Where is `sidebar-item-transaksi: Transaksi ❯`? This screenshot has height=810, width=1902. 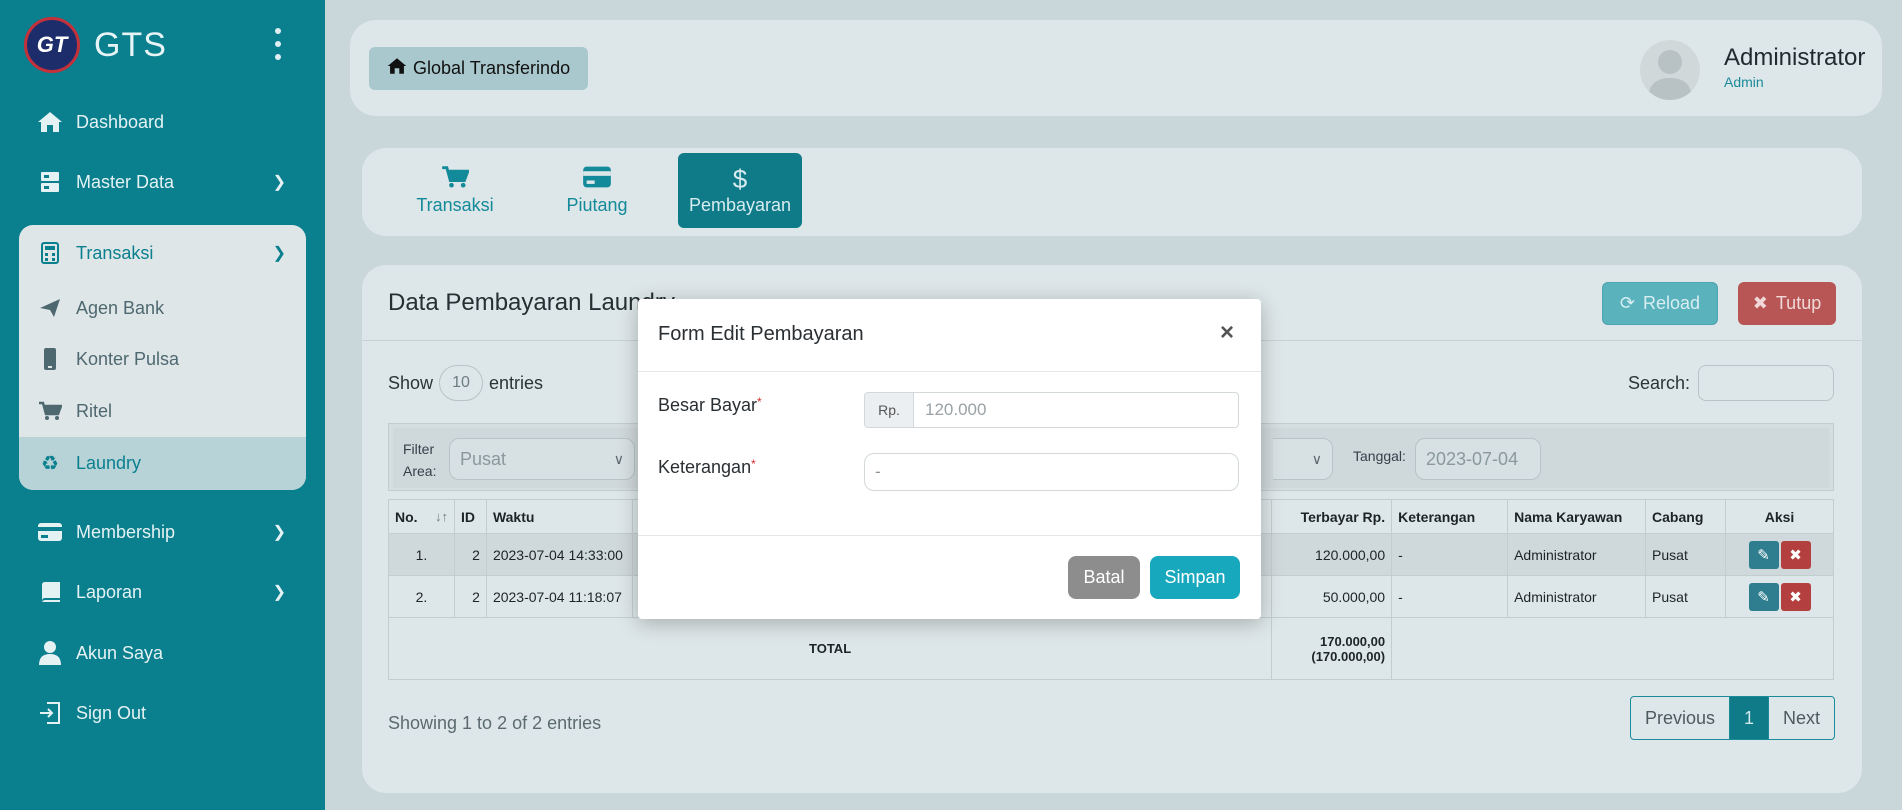
sidebar-item-transaksi: Transaksi ❯ is located at coordinates (161, 253).